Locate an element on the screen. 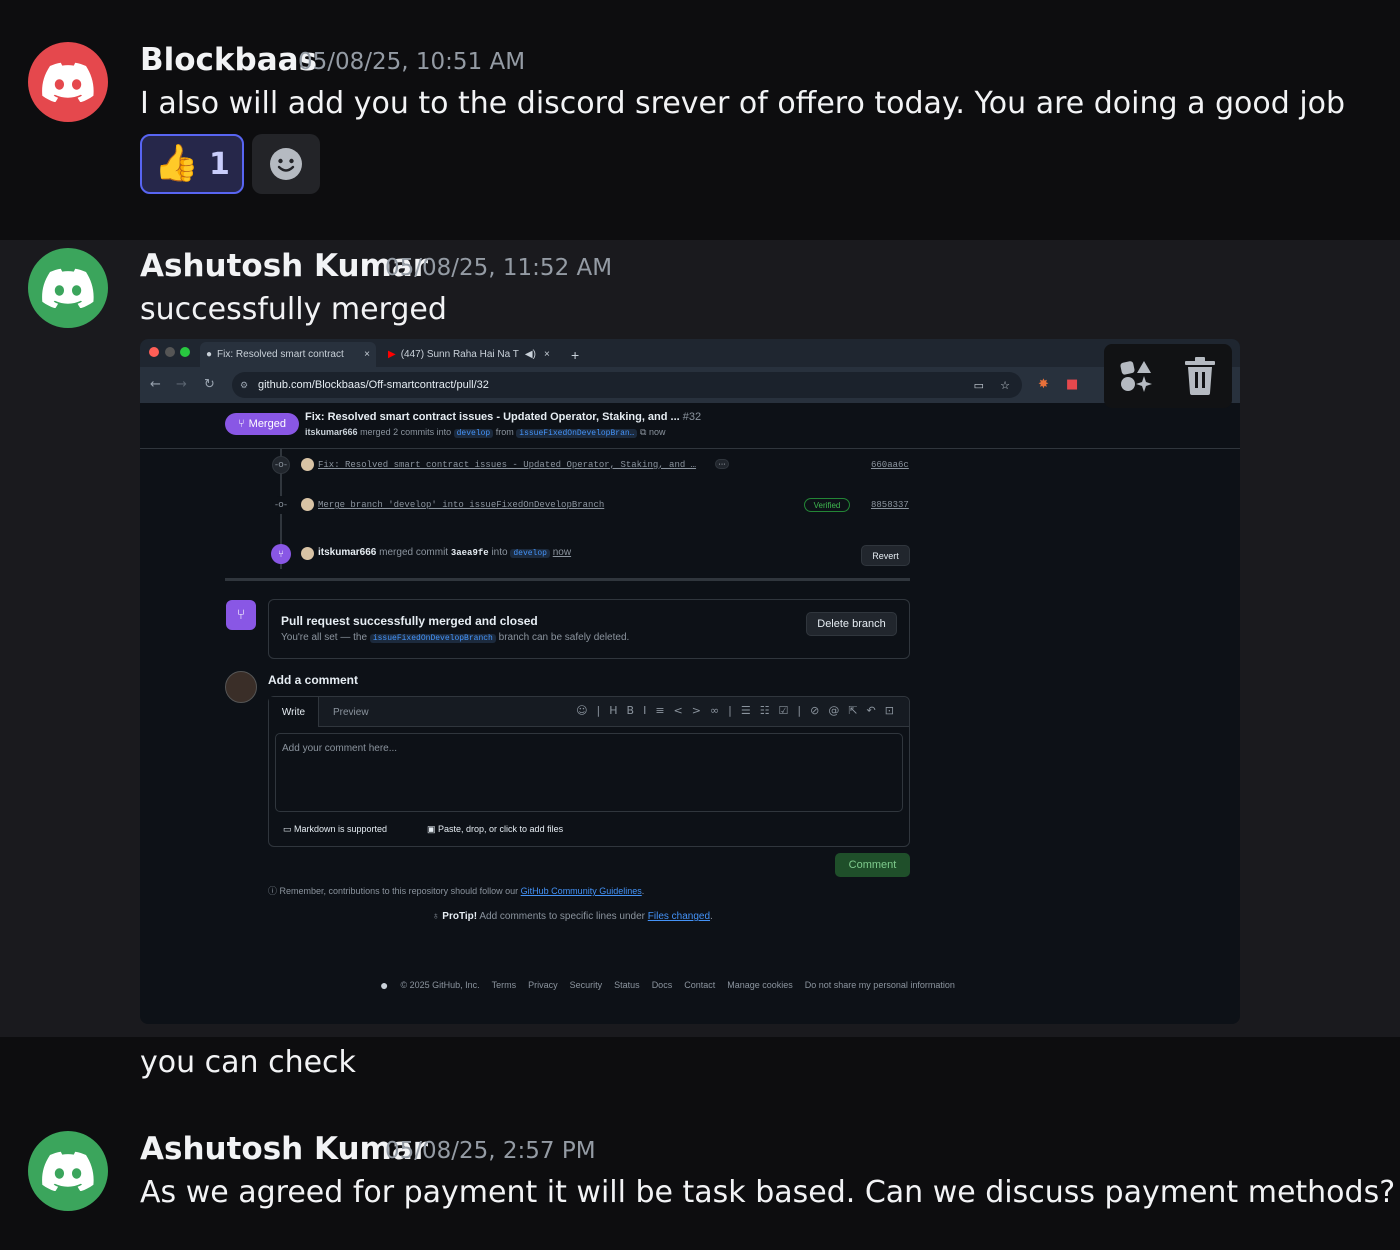 This screenshot has height=1250, width=1400. smiley-icon is located at coordinates (286, 164).